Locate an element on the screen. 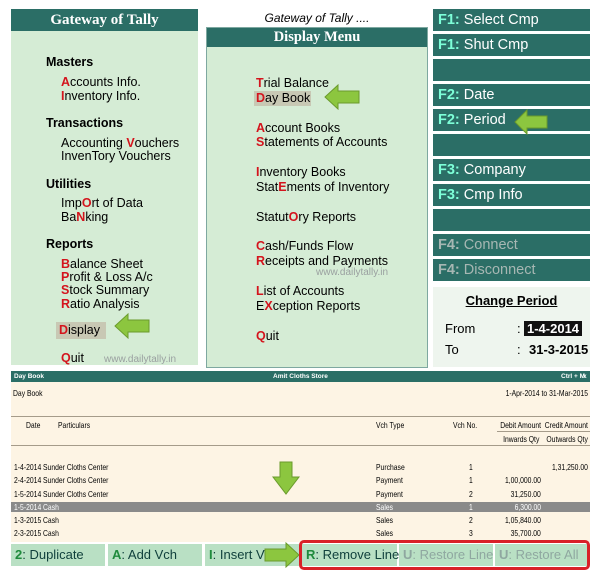 This screenshot has height=575, width=600. menu-profit-loss: Profit & Loss A/c is located at coordinates (107, 277).